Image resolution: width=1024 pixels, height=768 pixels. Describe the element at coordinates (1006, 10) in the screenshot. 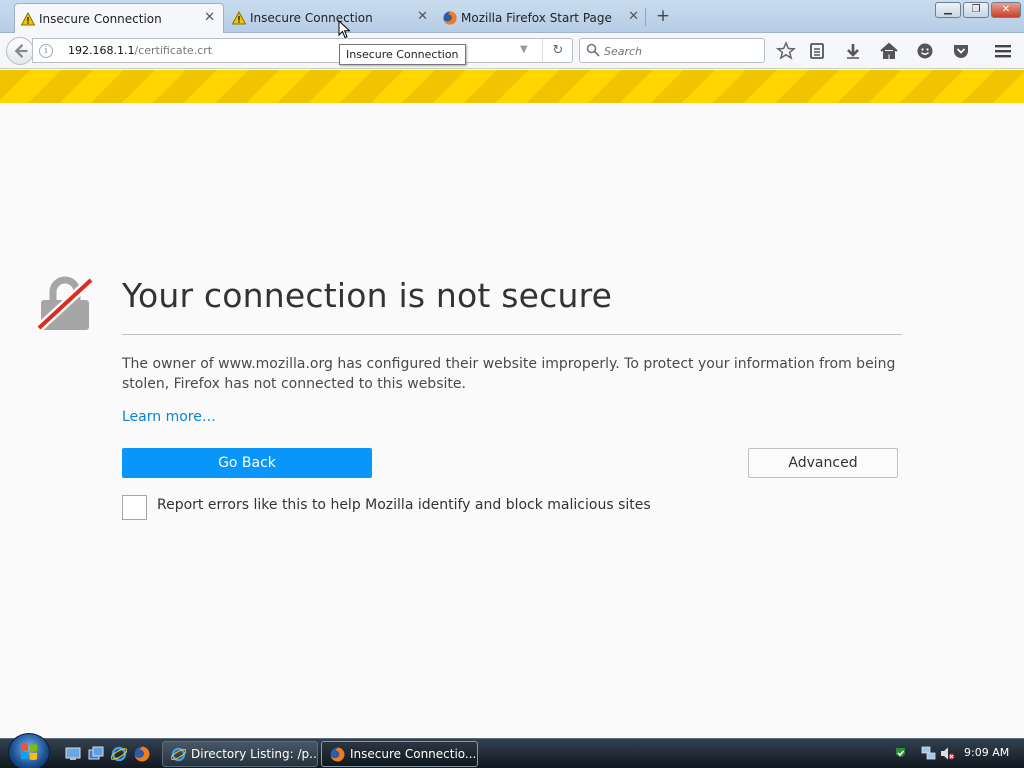

I see `close-window-button: ✕` at that location.